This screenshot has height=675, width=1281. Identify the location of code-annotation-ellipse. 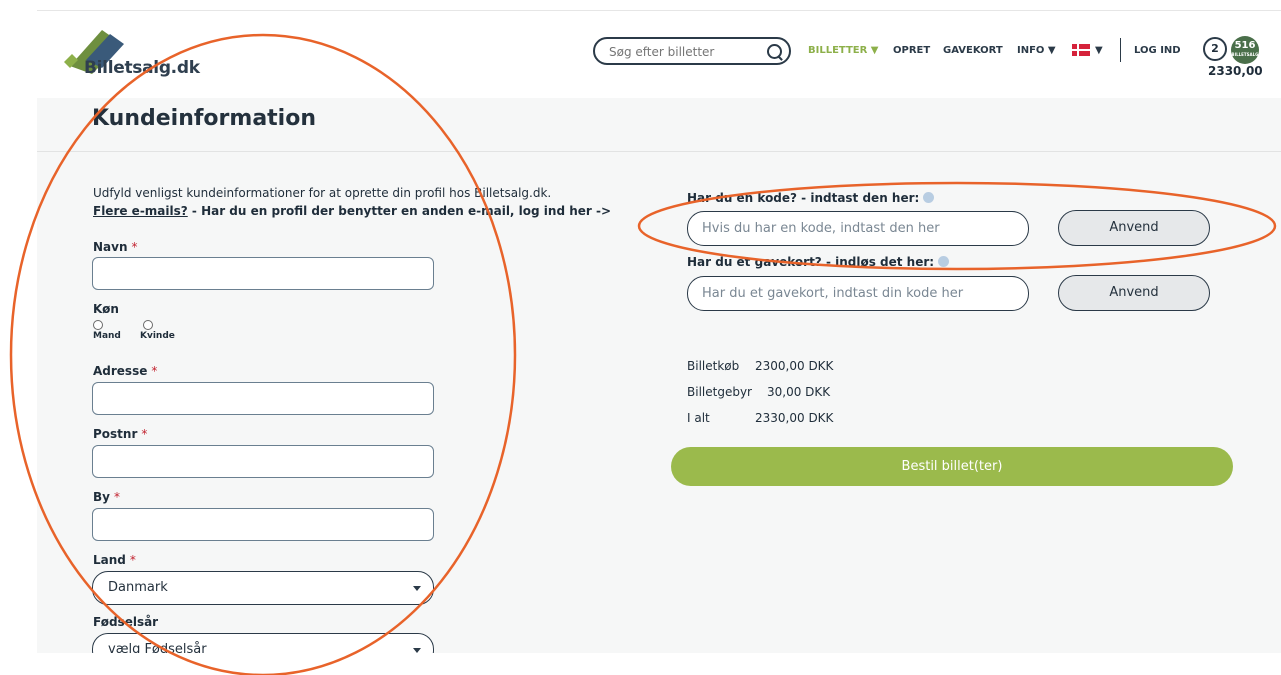
(957, 226).